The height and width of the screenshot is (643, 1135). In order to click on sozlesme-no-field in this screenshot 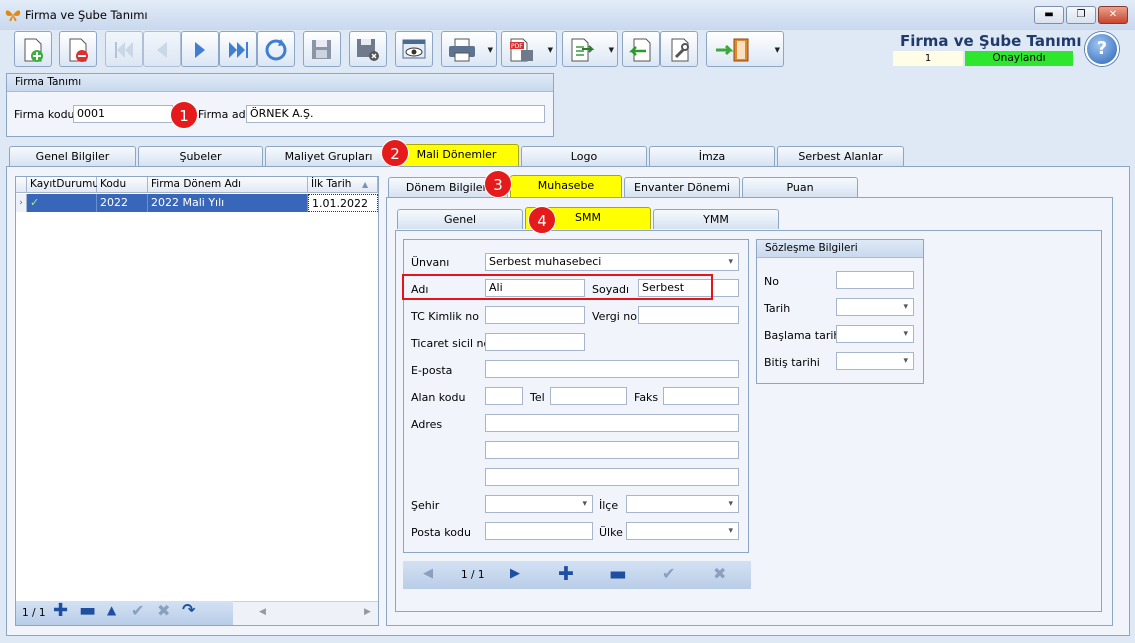, I will do `click(875, 280)`.